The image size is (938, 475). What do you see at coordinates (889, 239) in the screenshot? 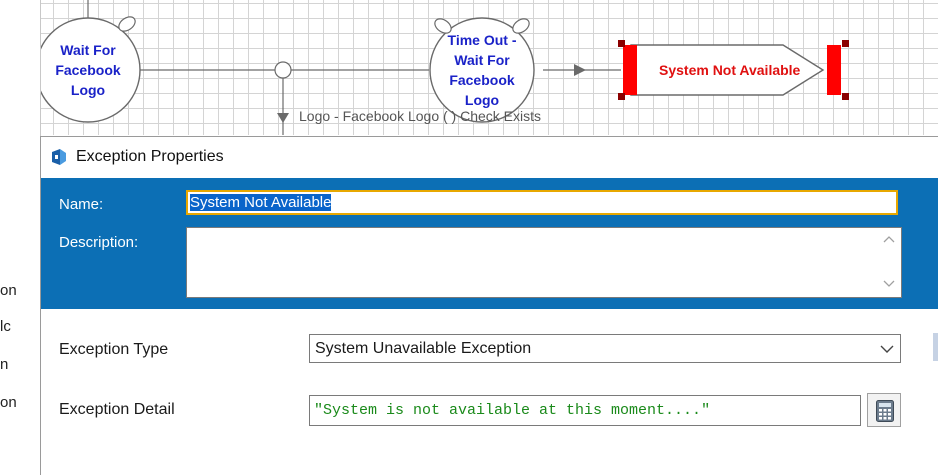
I see `scroll-up-icon` at bounding box center [889, 239].